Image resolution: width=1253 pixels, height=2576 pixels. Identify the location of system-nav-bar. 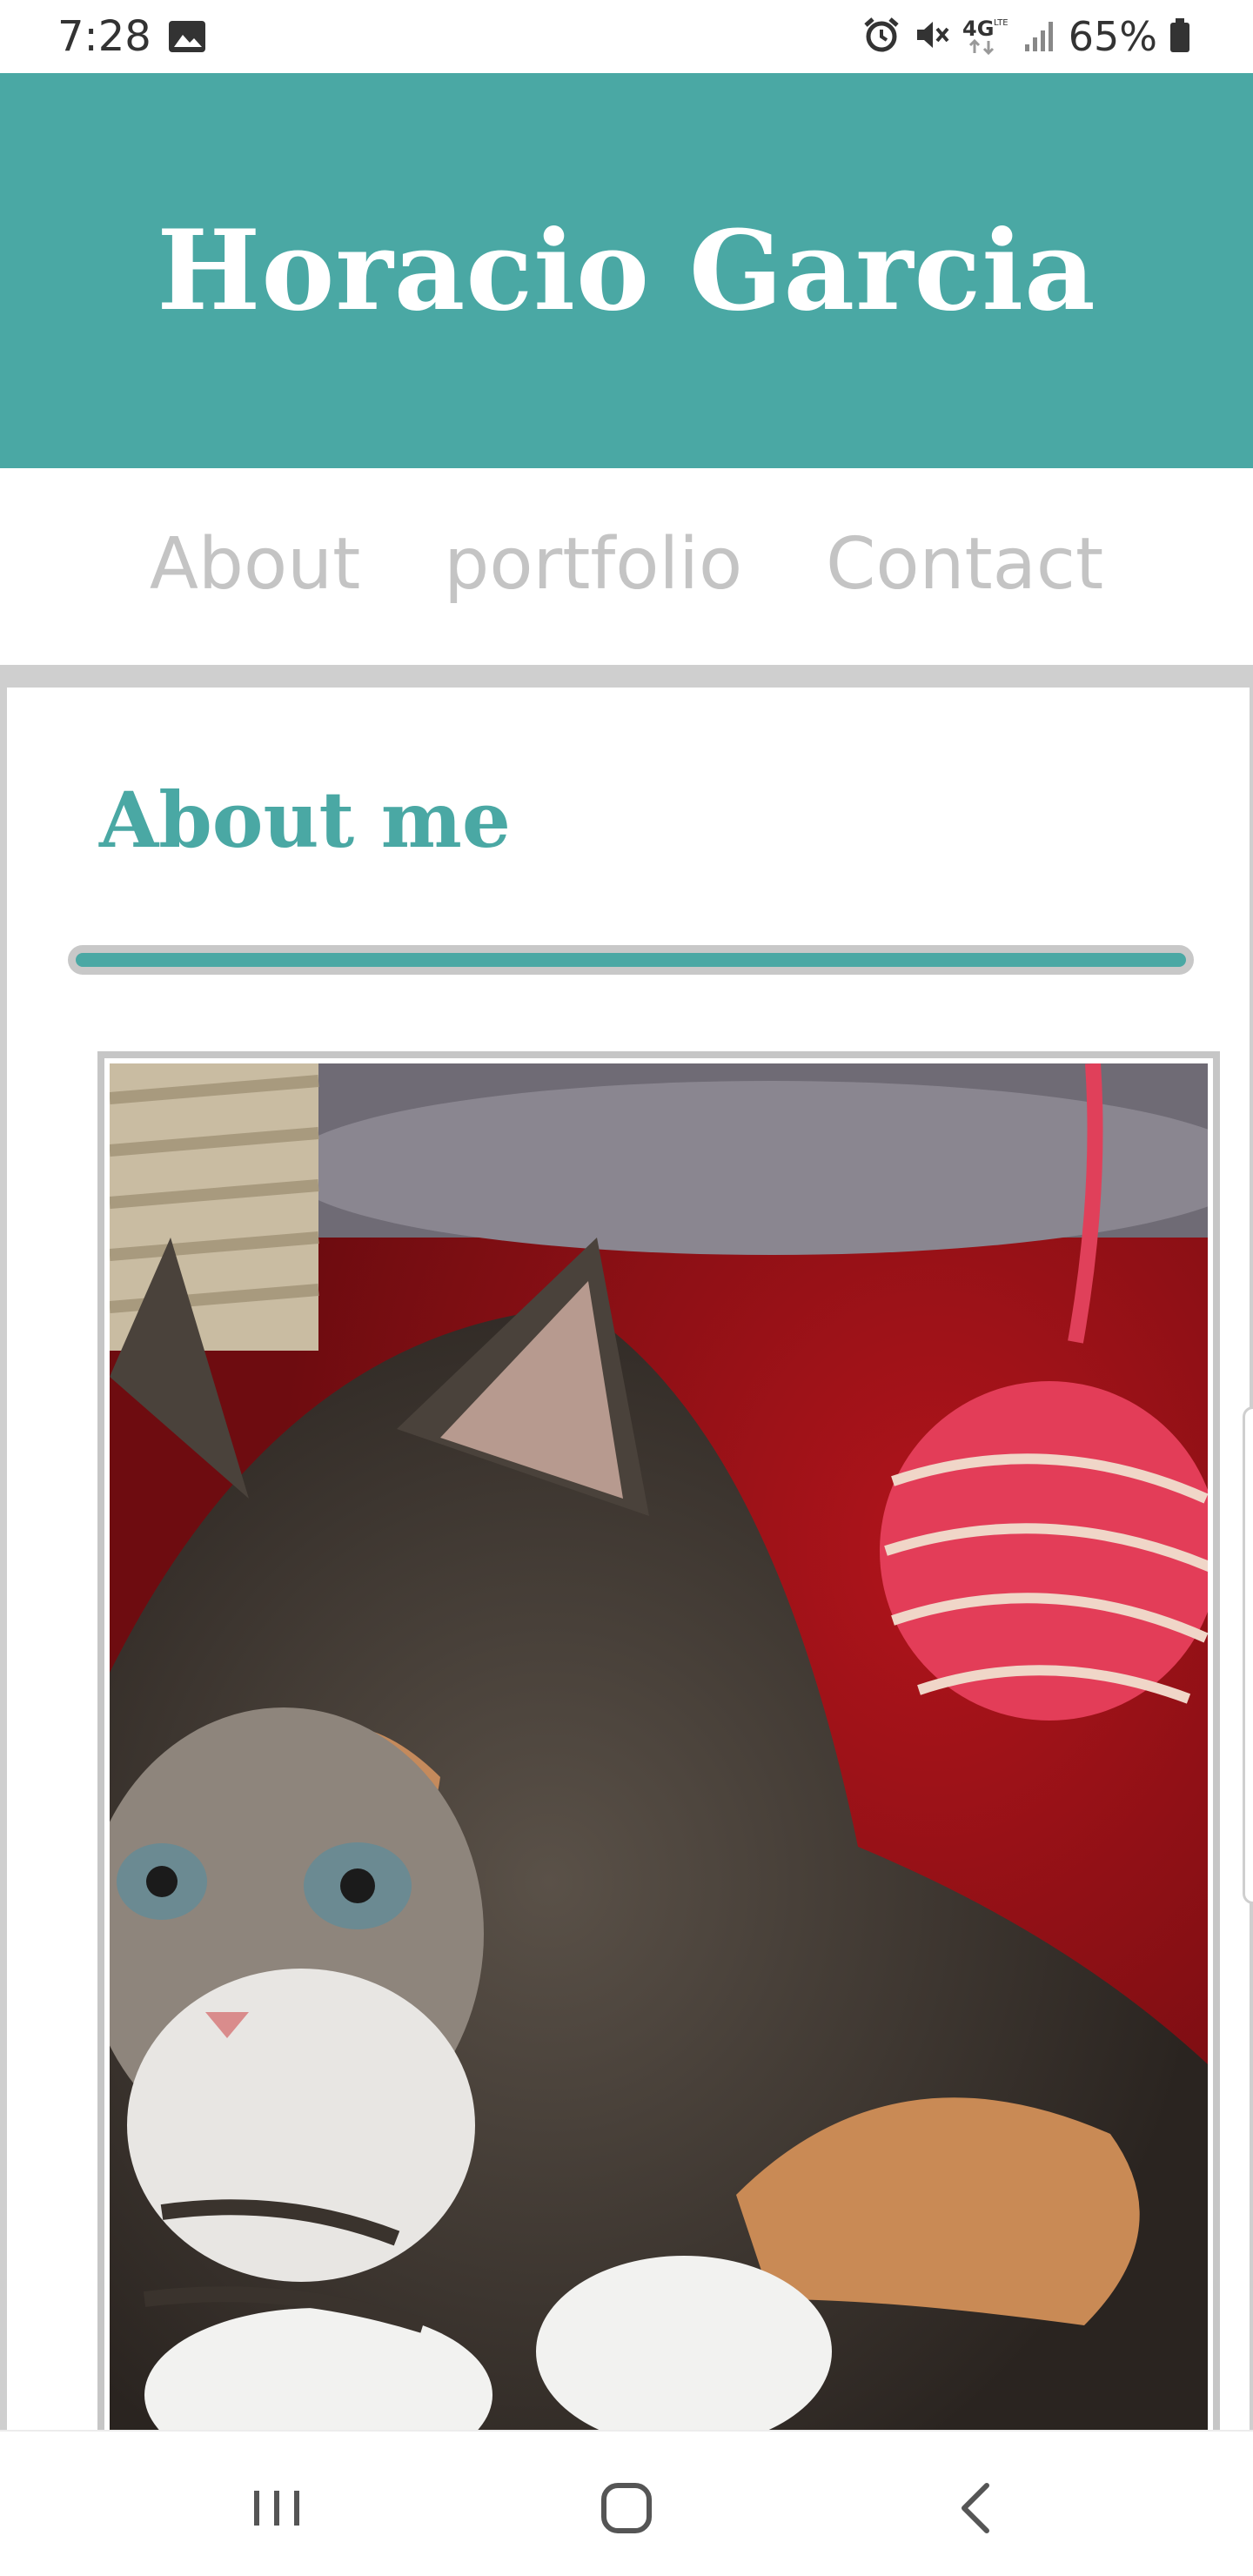
(626, 2503).